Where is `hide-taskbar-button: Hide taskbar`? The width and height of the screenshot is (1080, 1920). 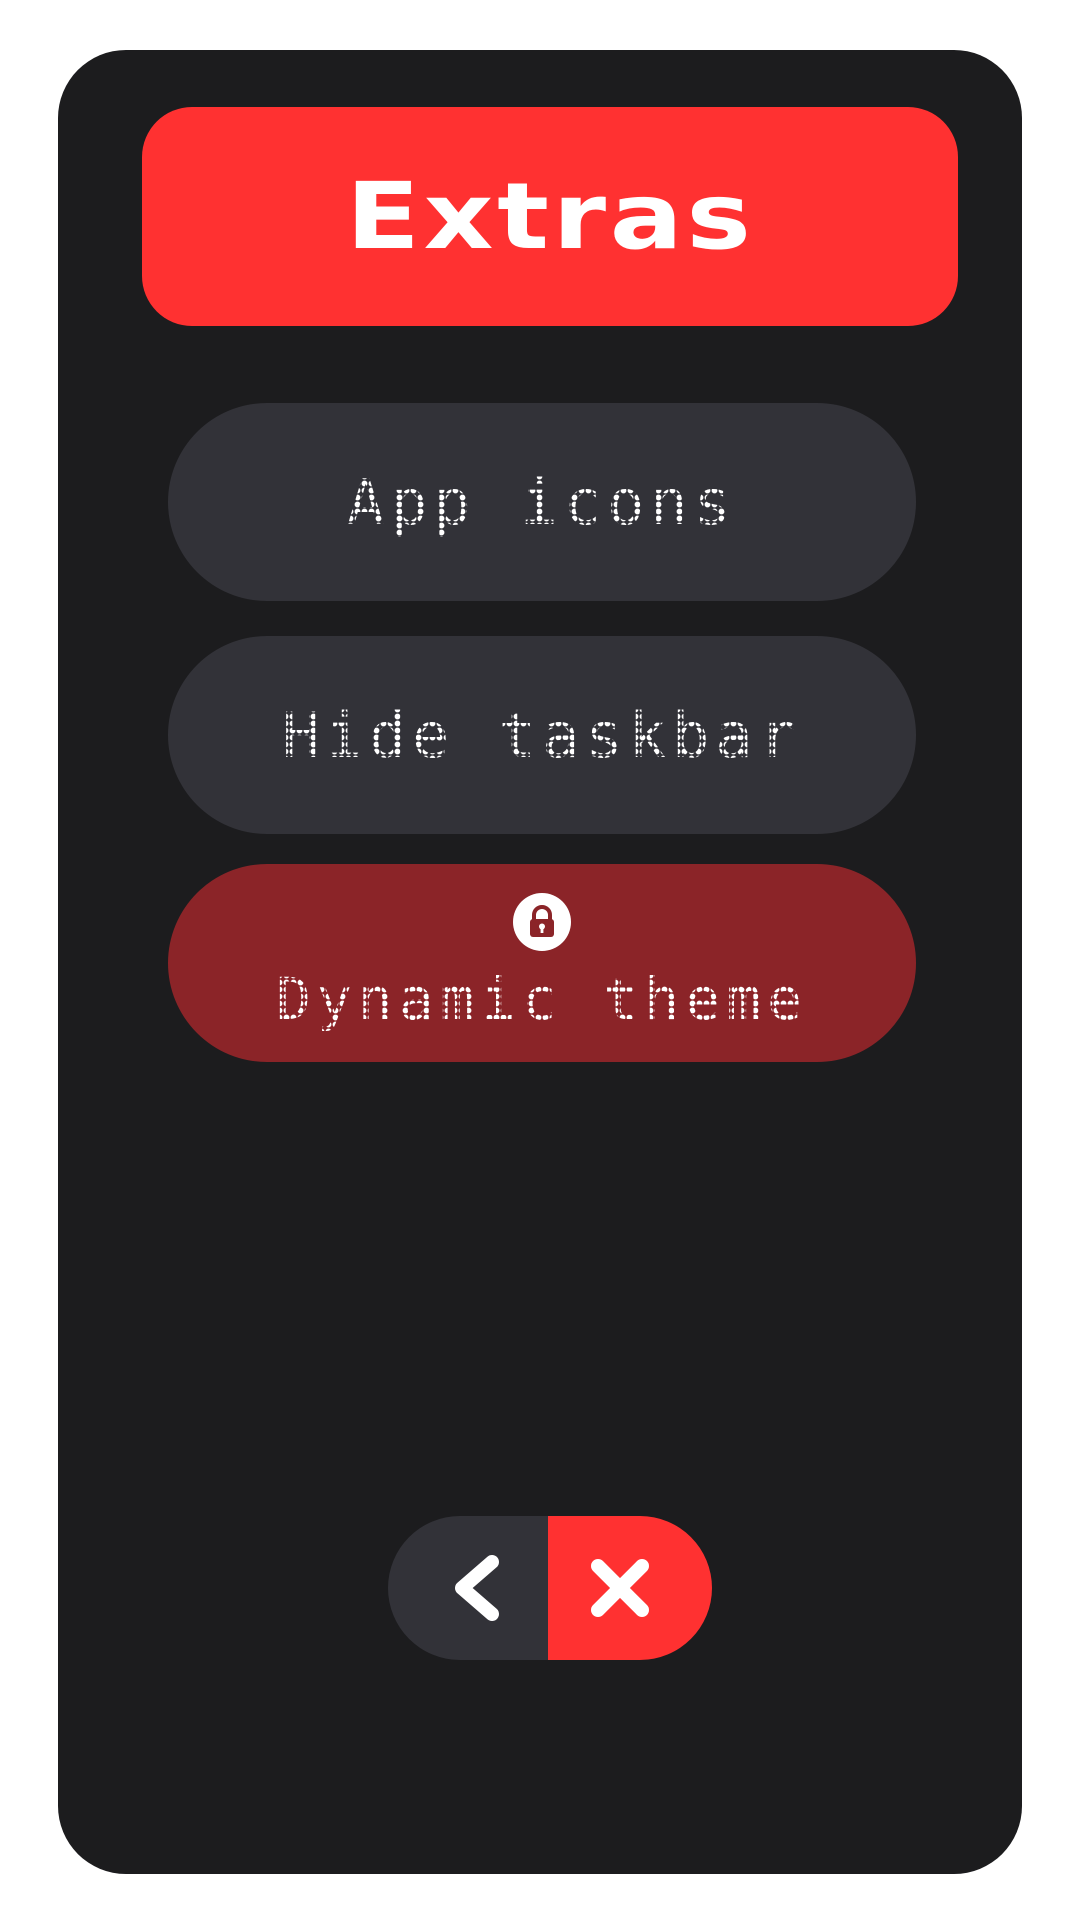
hide-taskbar-button: Hide taskbar is located at coordinates (542, 735).